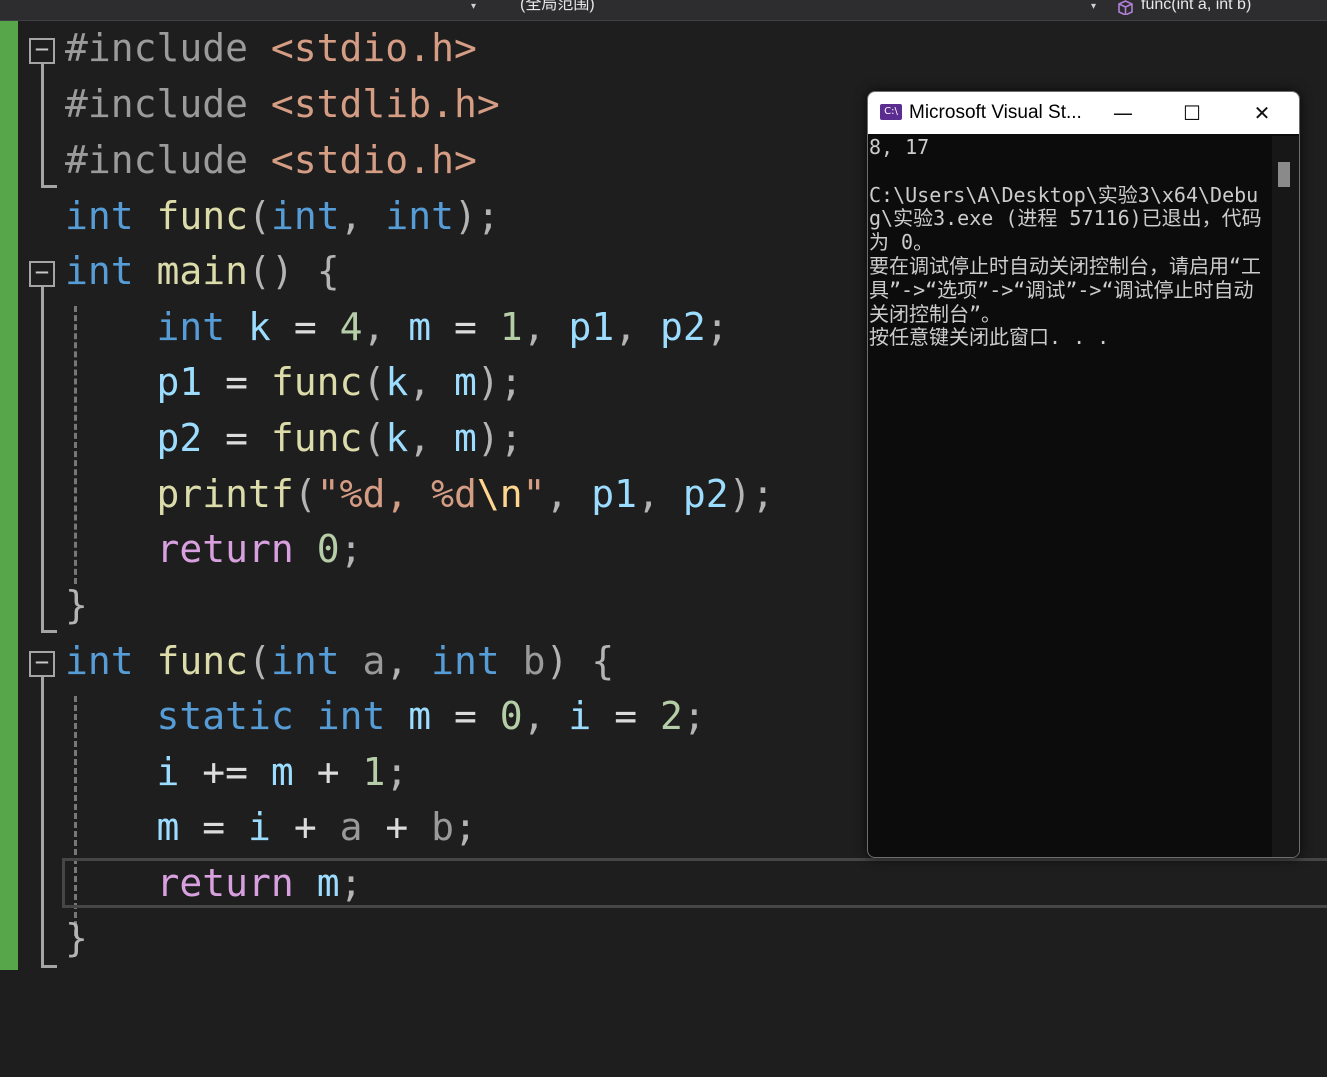  What do you see at coordinates (202, 271) in the screenshot?
I see `code-line: int main() {` at bounding box center [202, 271].